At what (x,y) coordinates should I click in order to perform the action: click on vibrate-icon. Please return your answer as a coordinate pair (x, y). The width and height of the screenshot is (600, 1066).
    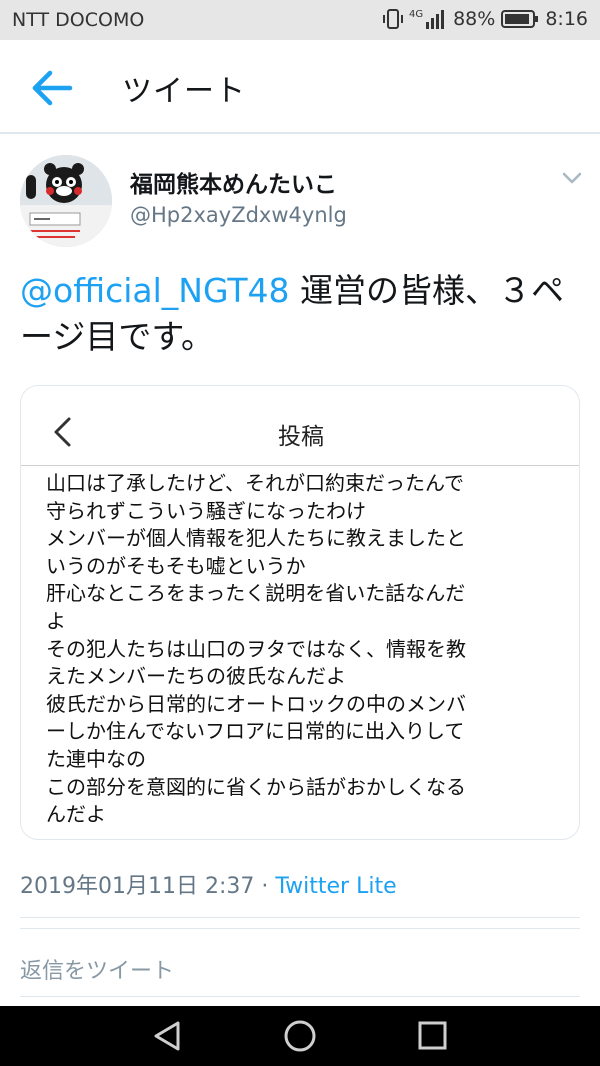
    Looking at the image, I should click on (392, 19).